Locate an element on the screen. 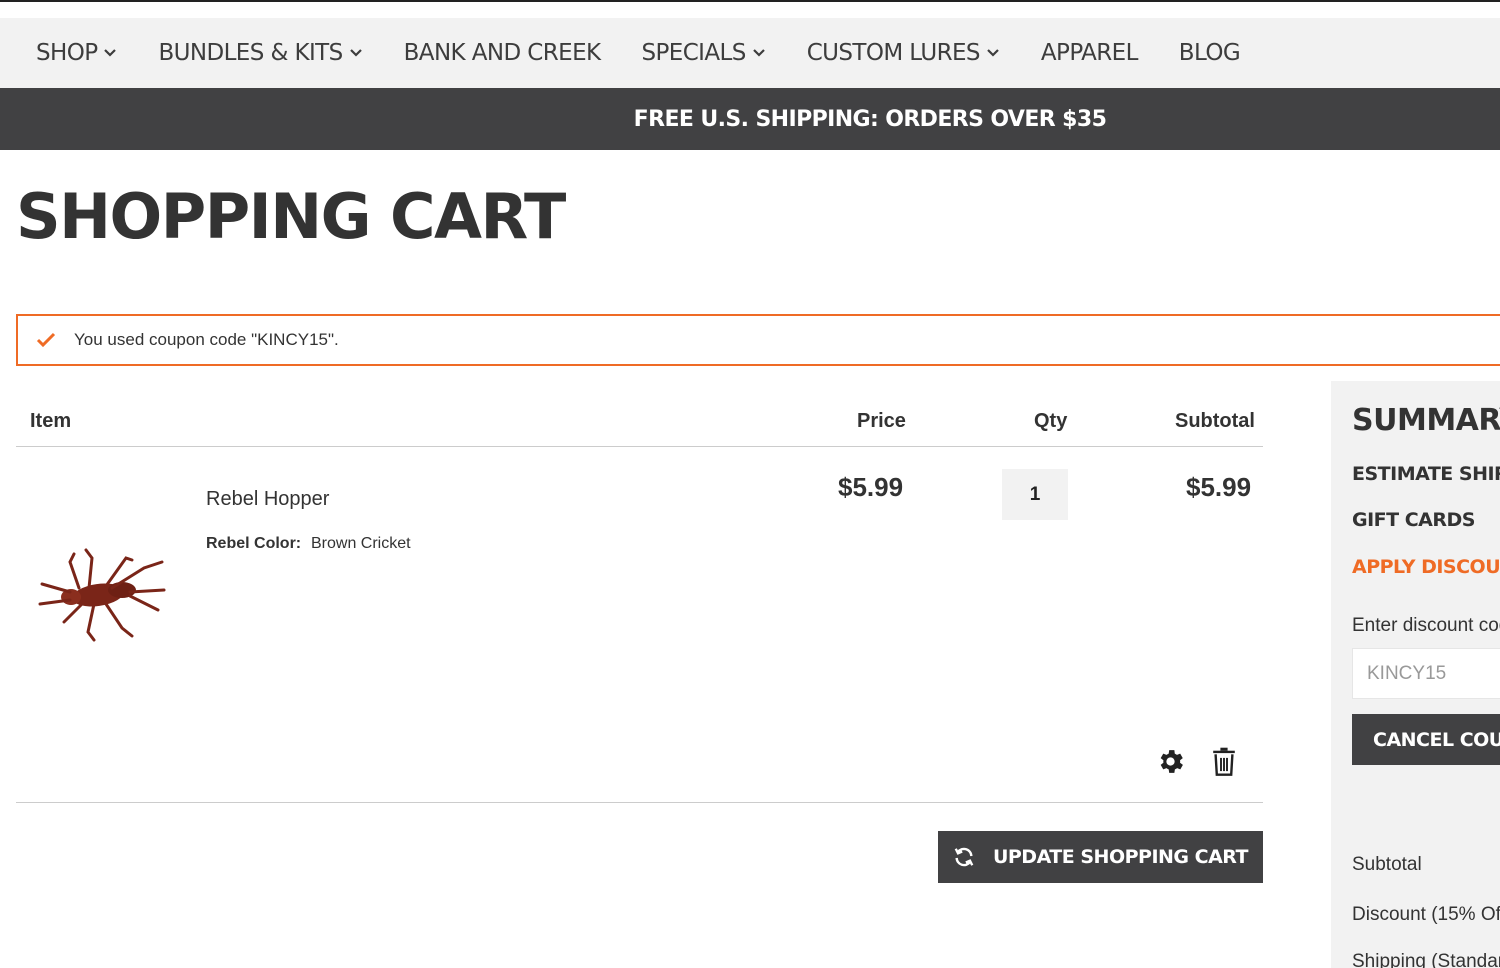 The image size is (1500, 968). nav-item-shop: SHOP is located at coordinates (76, 53).